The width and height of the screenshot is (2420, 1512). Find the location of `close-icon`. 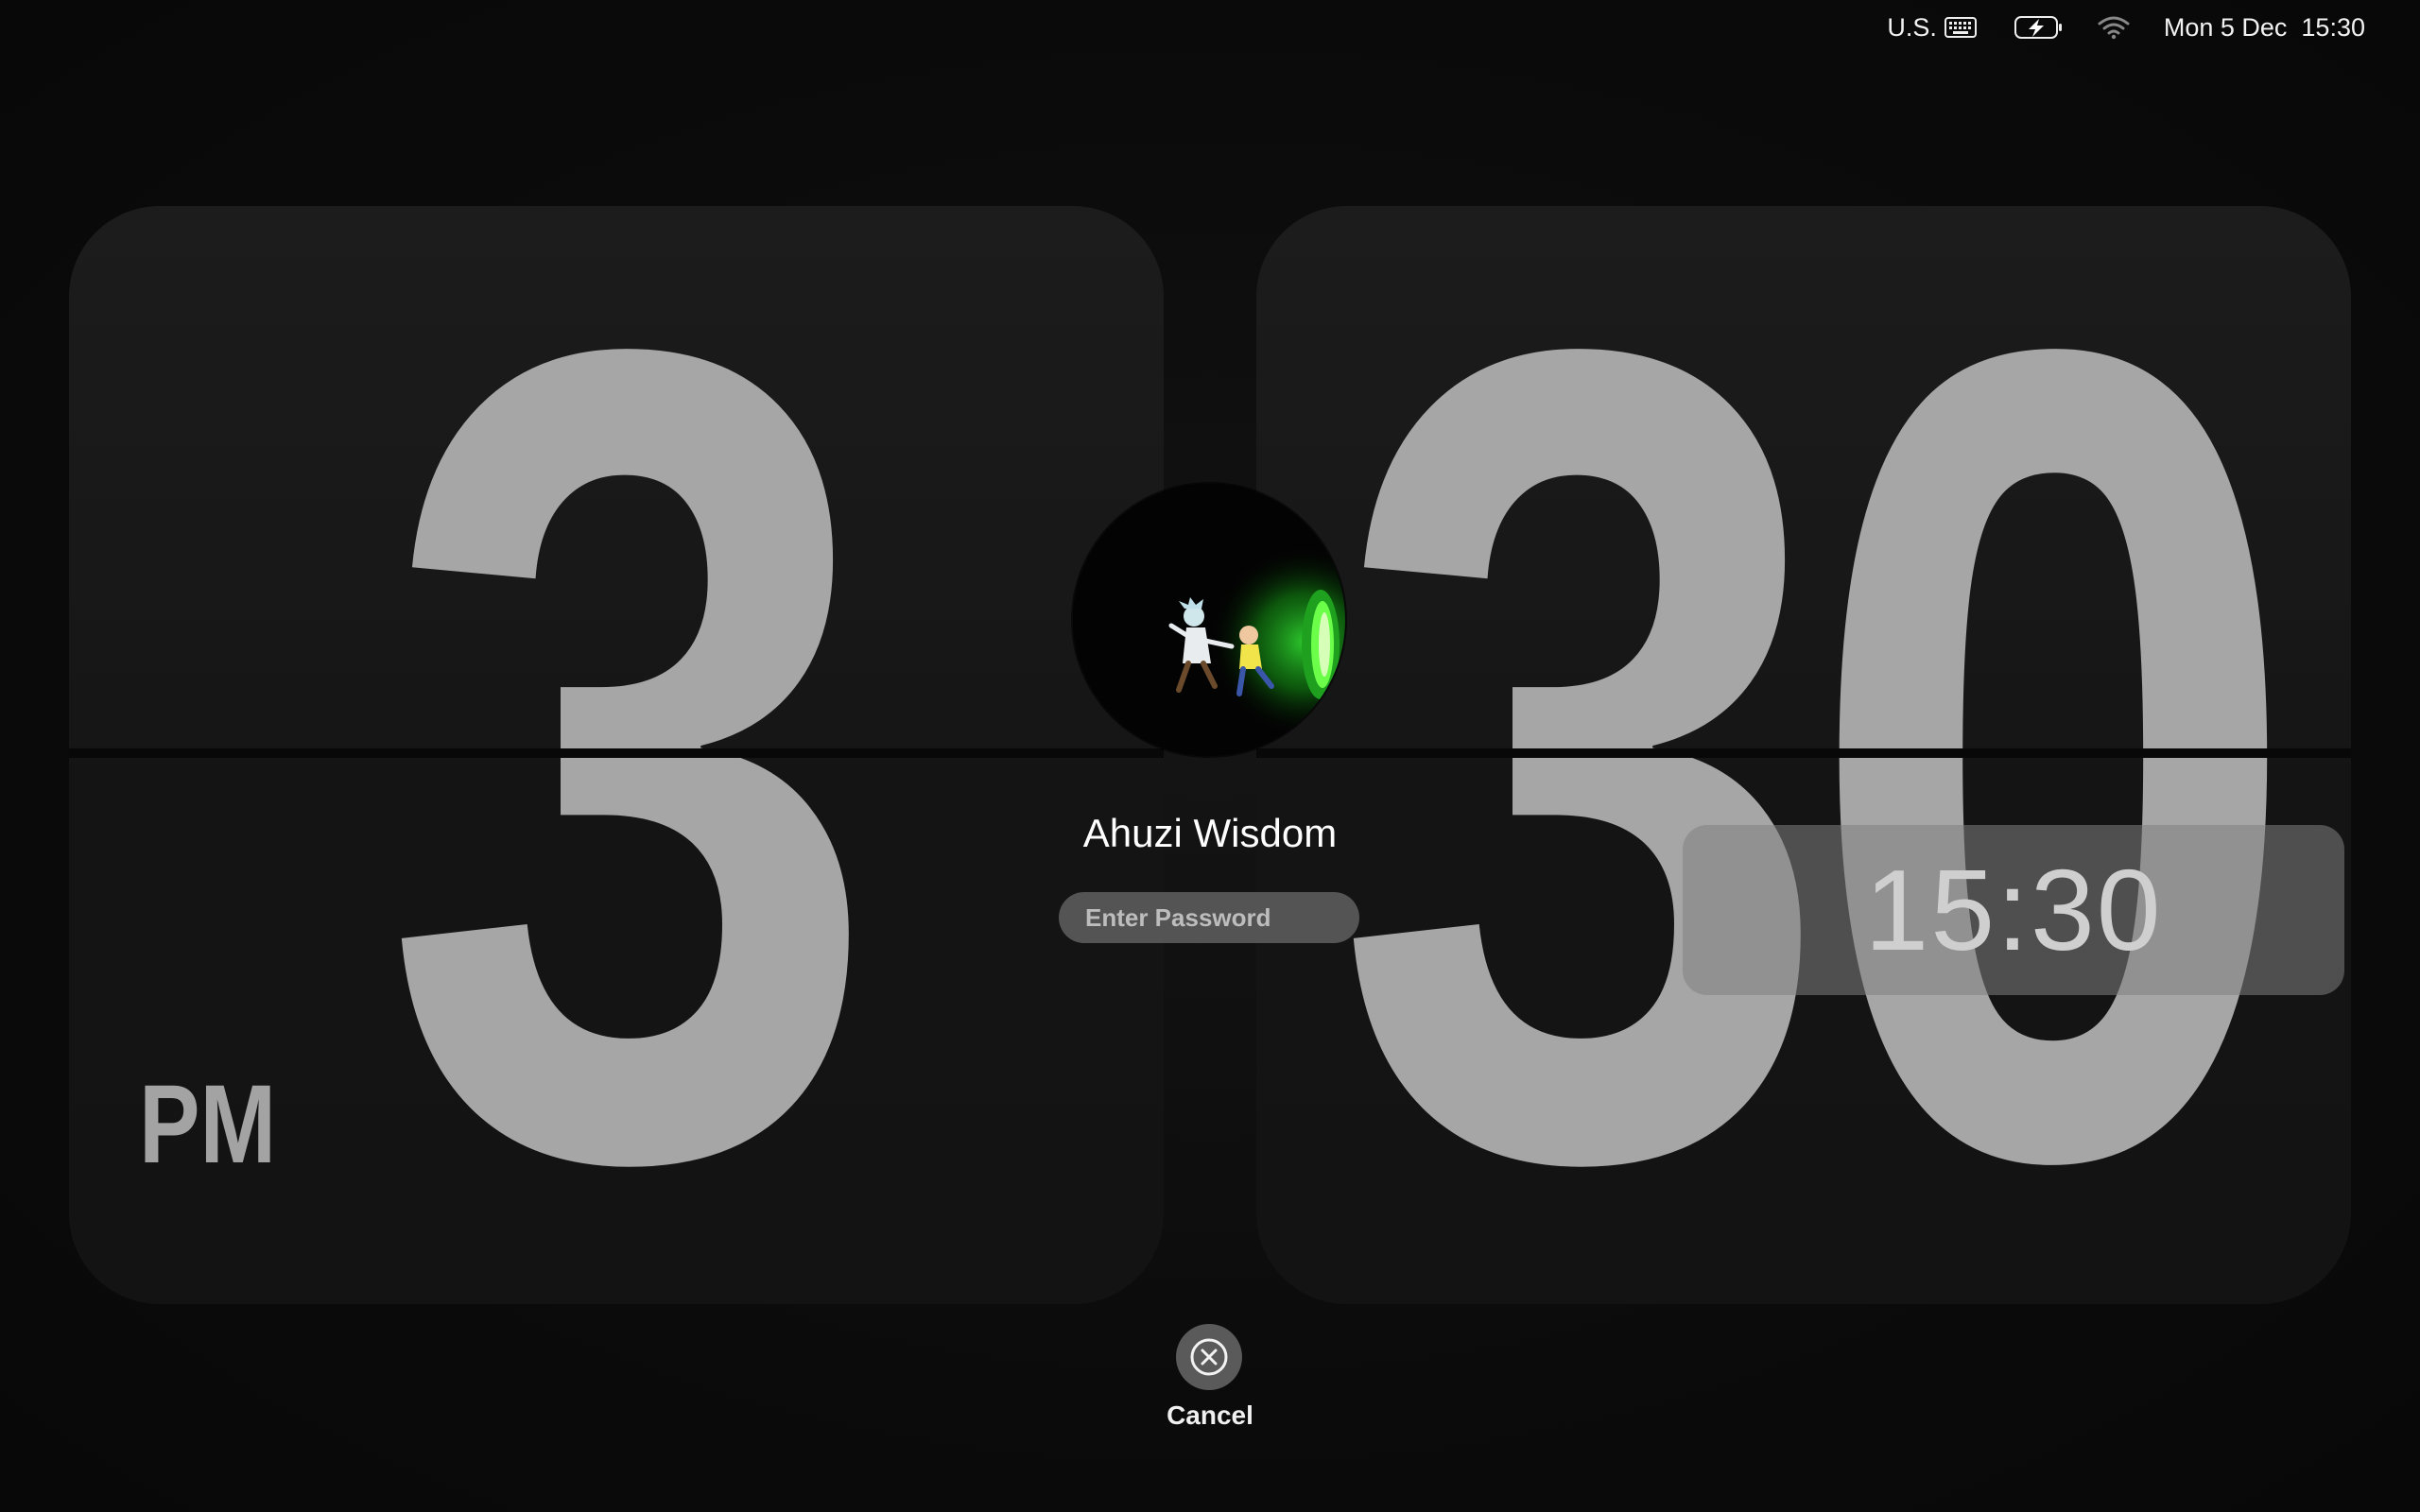

close-icon is located at coordinates (1209, 1357).